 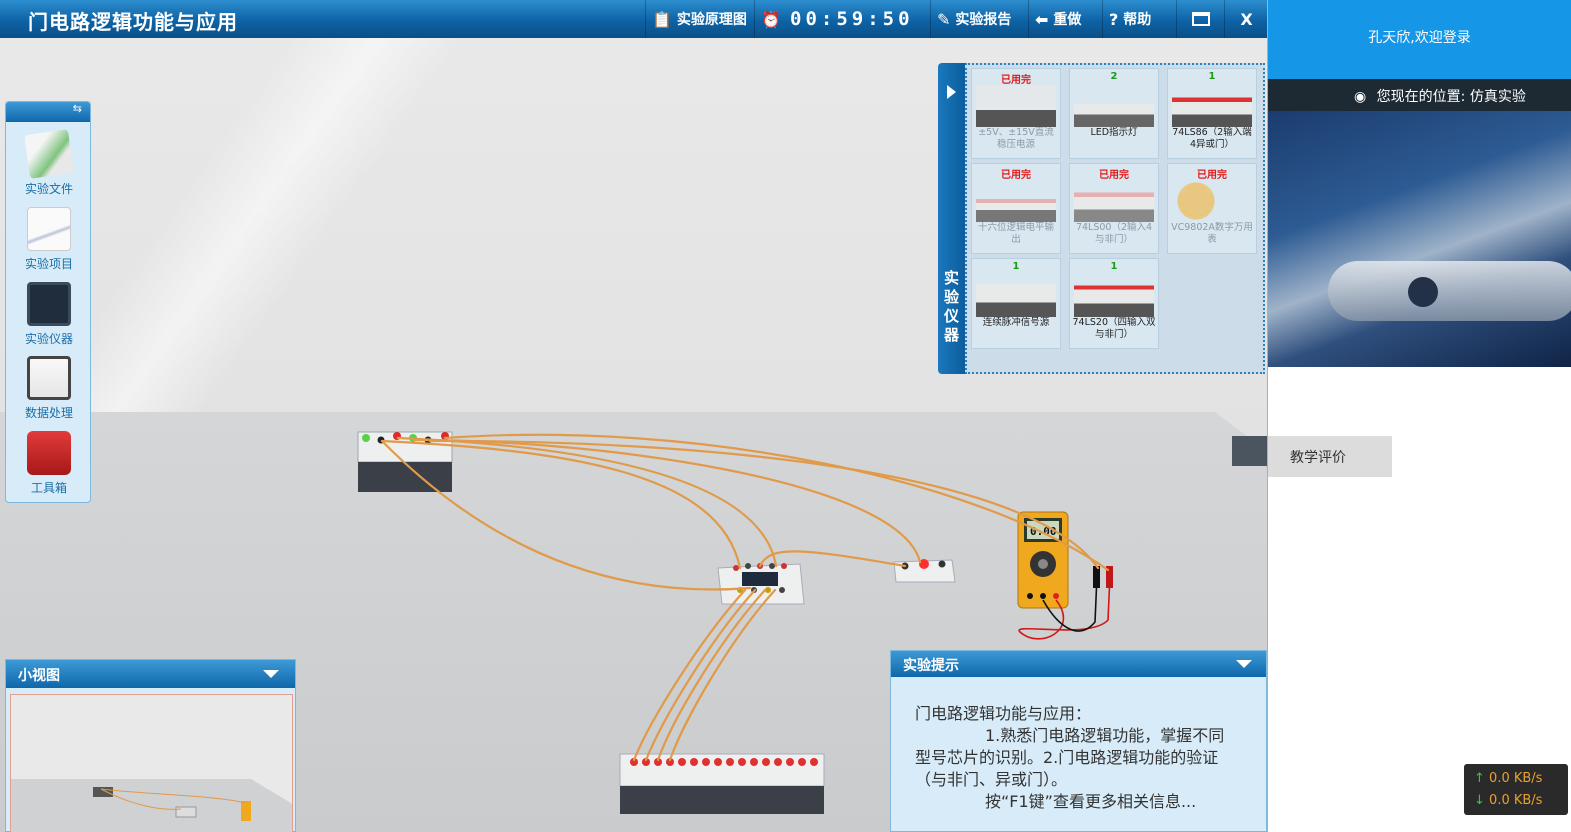 What do you see at coordinates (1114, 19) in the screenshot?
I see `question-icon: ?` at bounding box center [1114, 19].